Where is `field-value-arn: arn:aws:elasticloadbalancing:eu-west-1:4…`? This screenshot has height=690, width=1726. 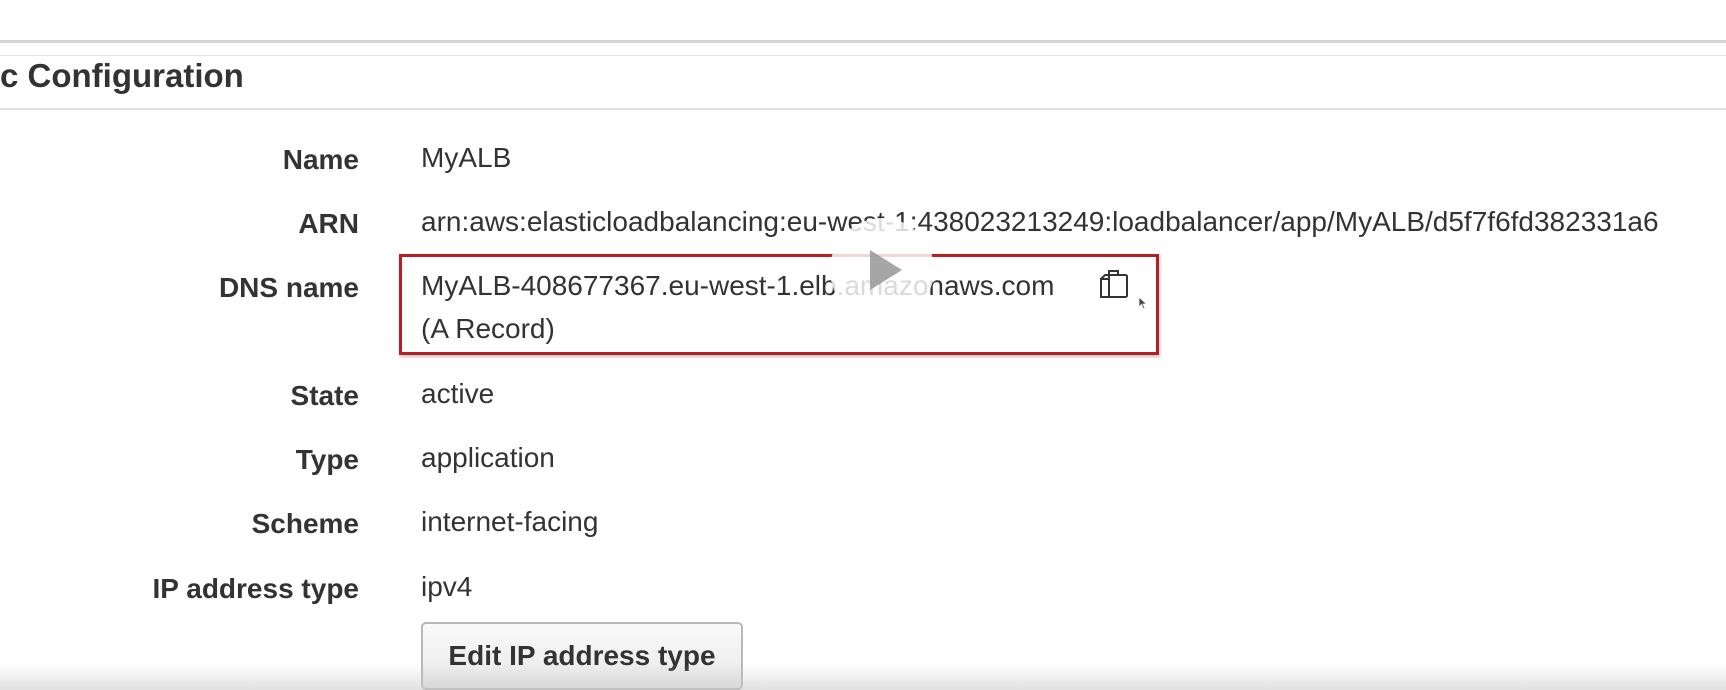 field-value-arn: arn:aws:elasticloadbalancing:eu-west-1:4… is located at coordinates (1040, 221).